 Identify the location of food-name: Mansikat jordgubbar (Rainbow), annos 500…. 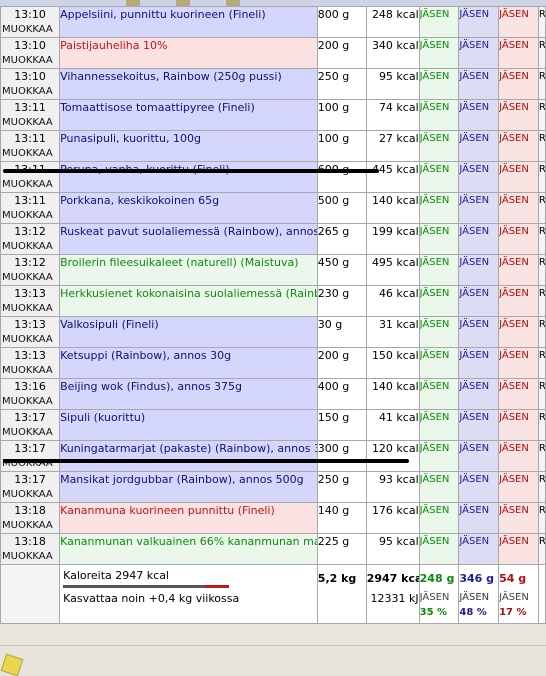
(188, 487).